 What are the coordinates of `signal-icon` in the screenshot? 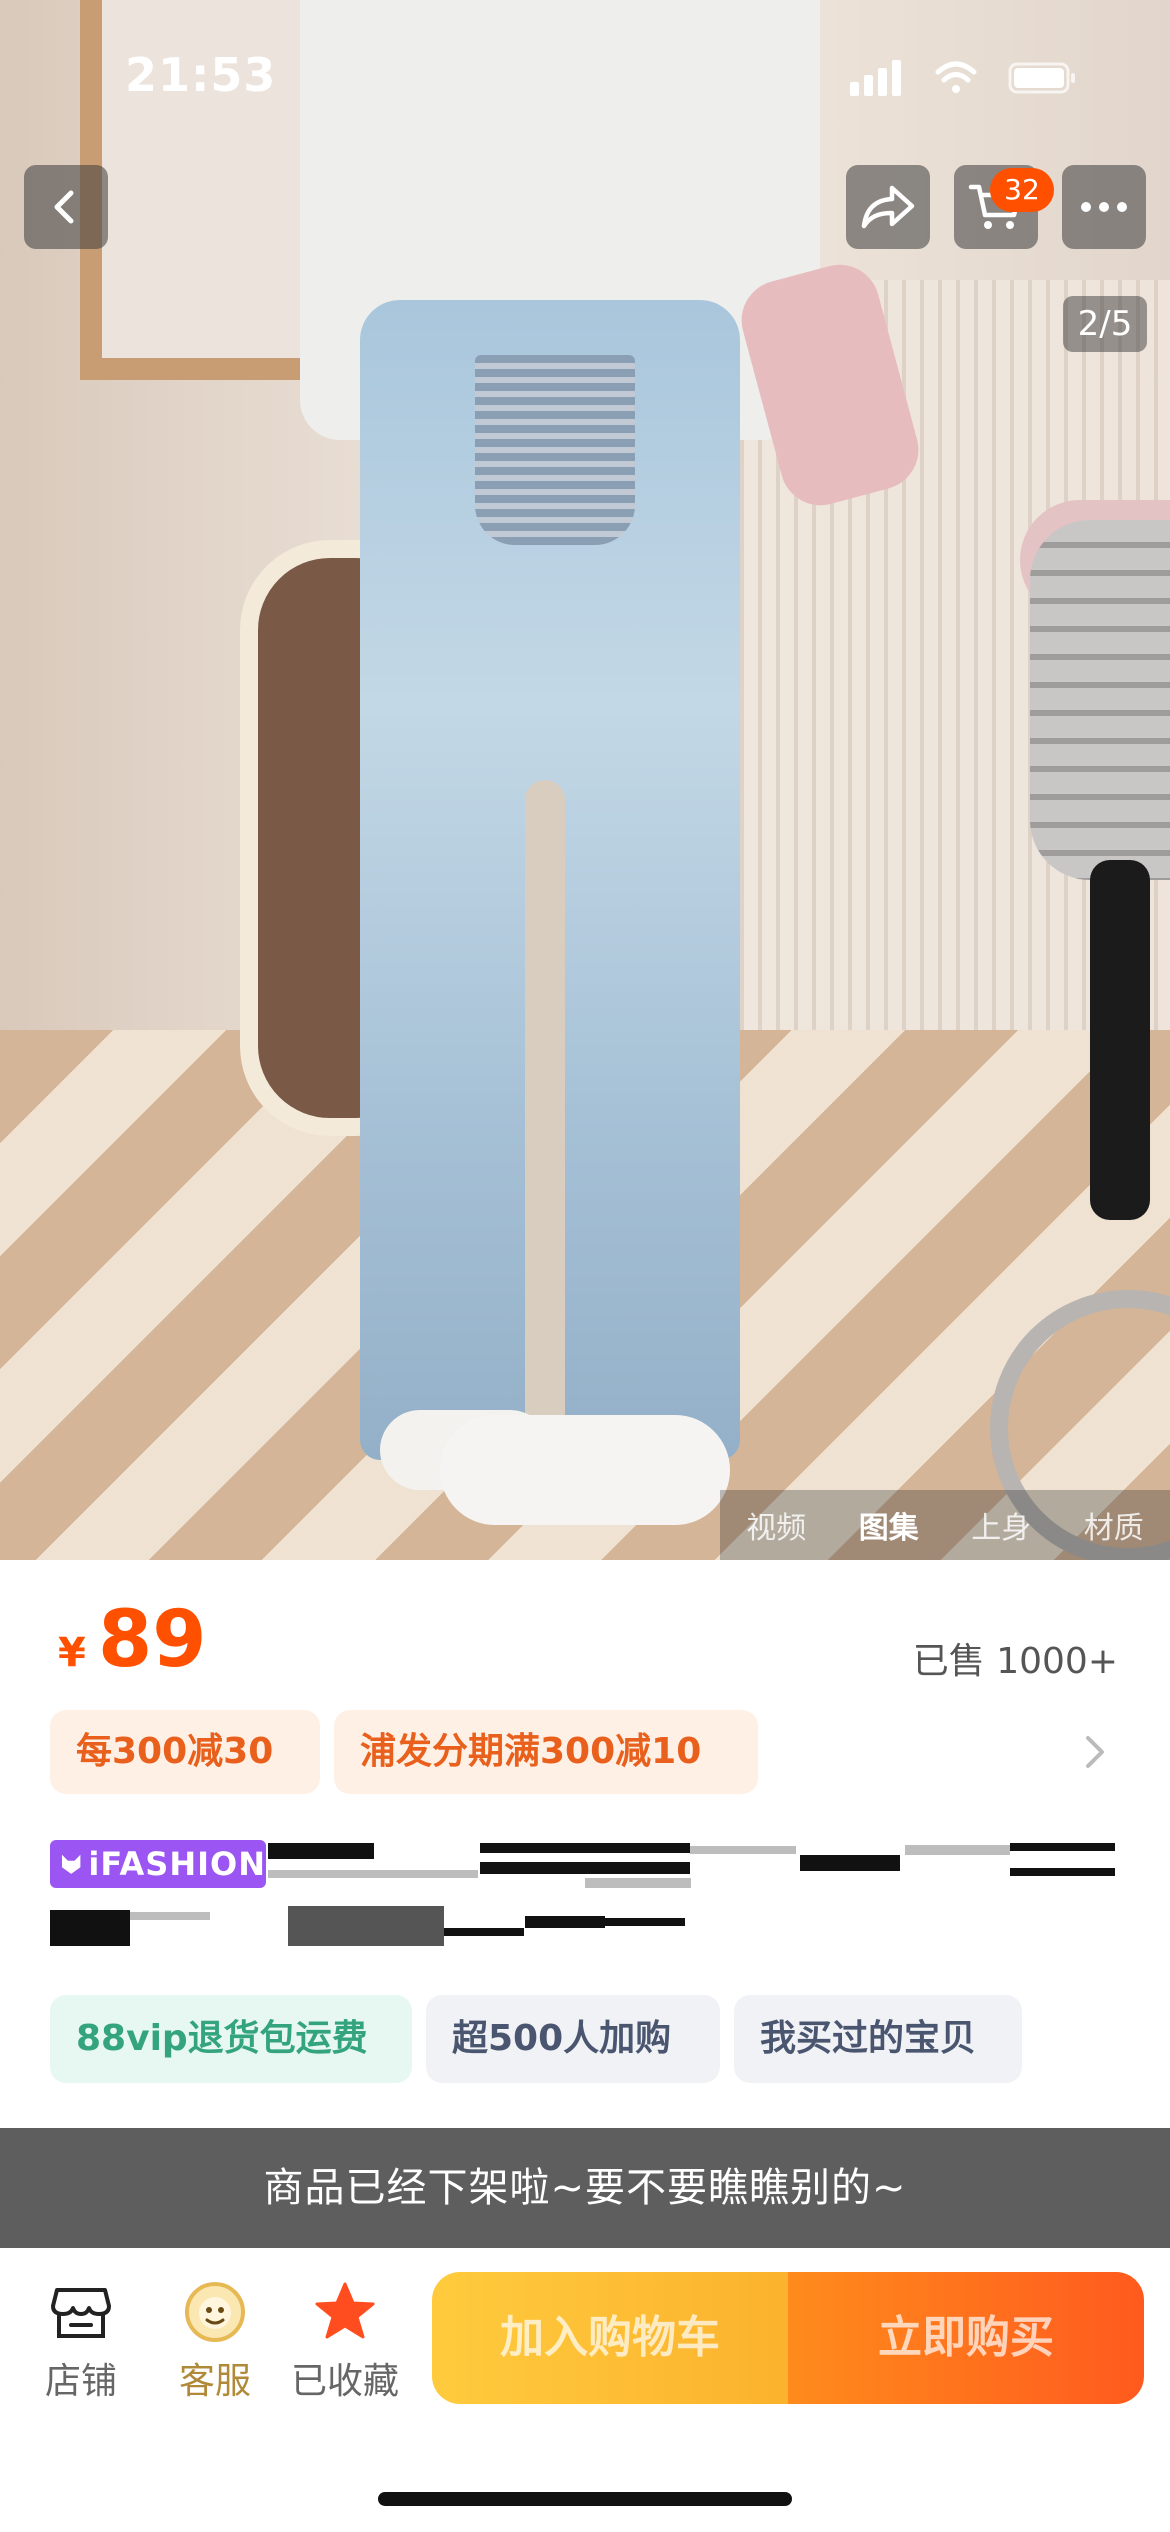 It's located at (875, 78).